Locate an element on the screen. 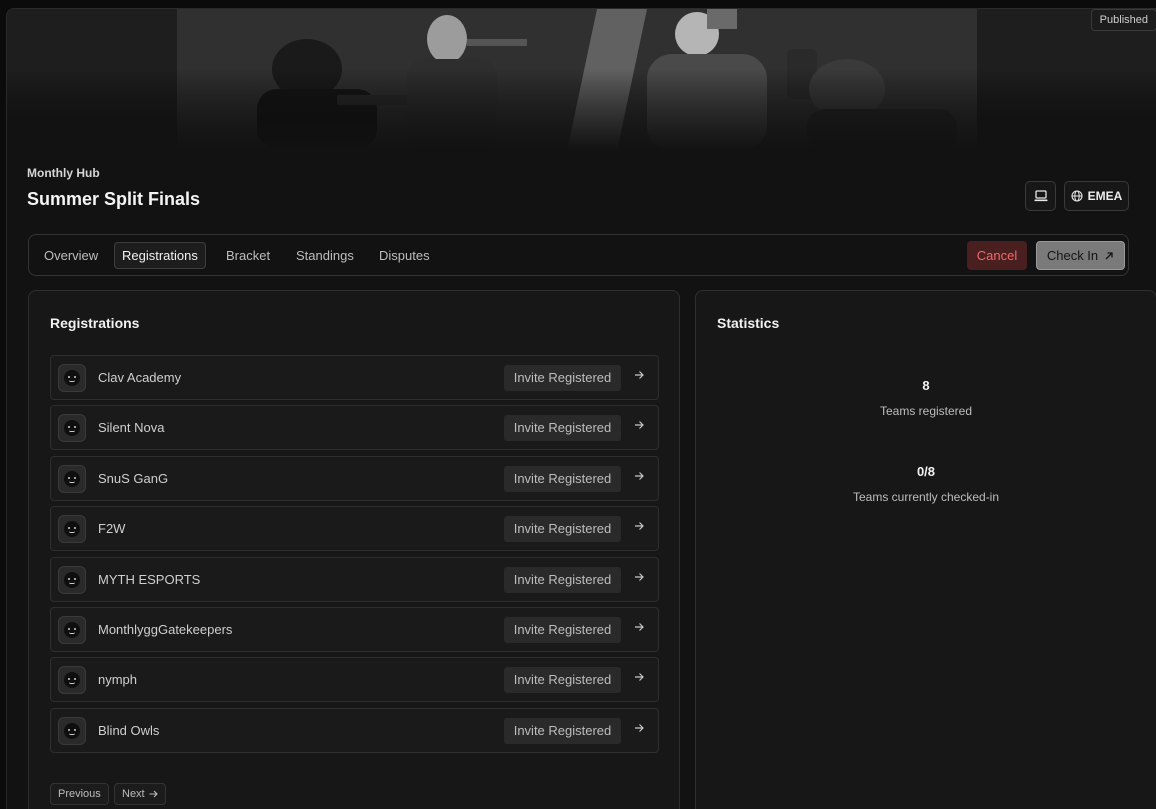  platform-button is located at coordinates (1040, 196).